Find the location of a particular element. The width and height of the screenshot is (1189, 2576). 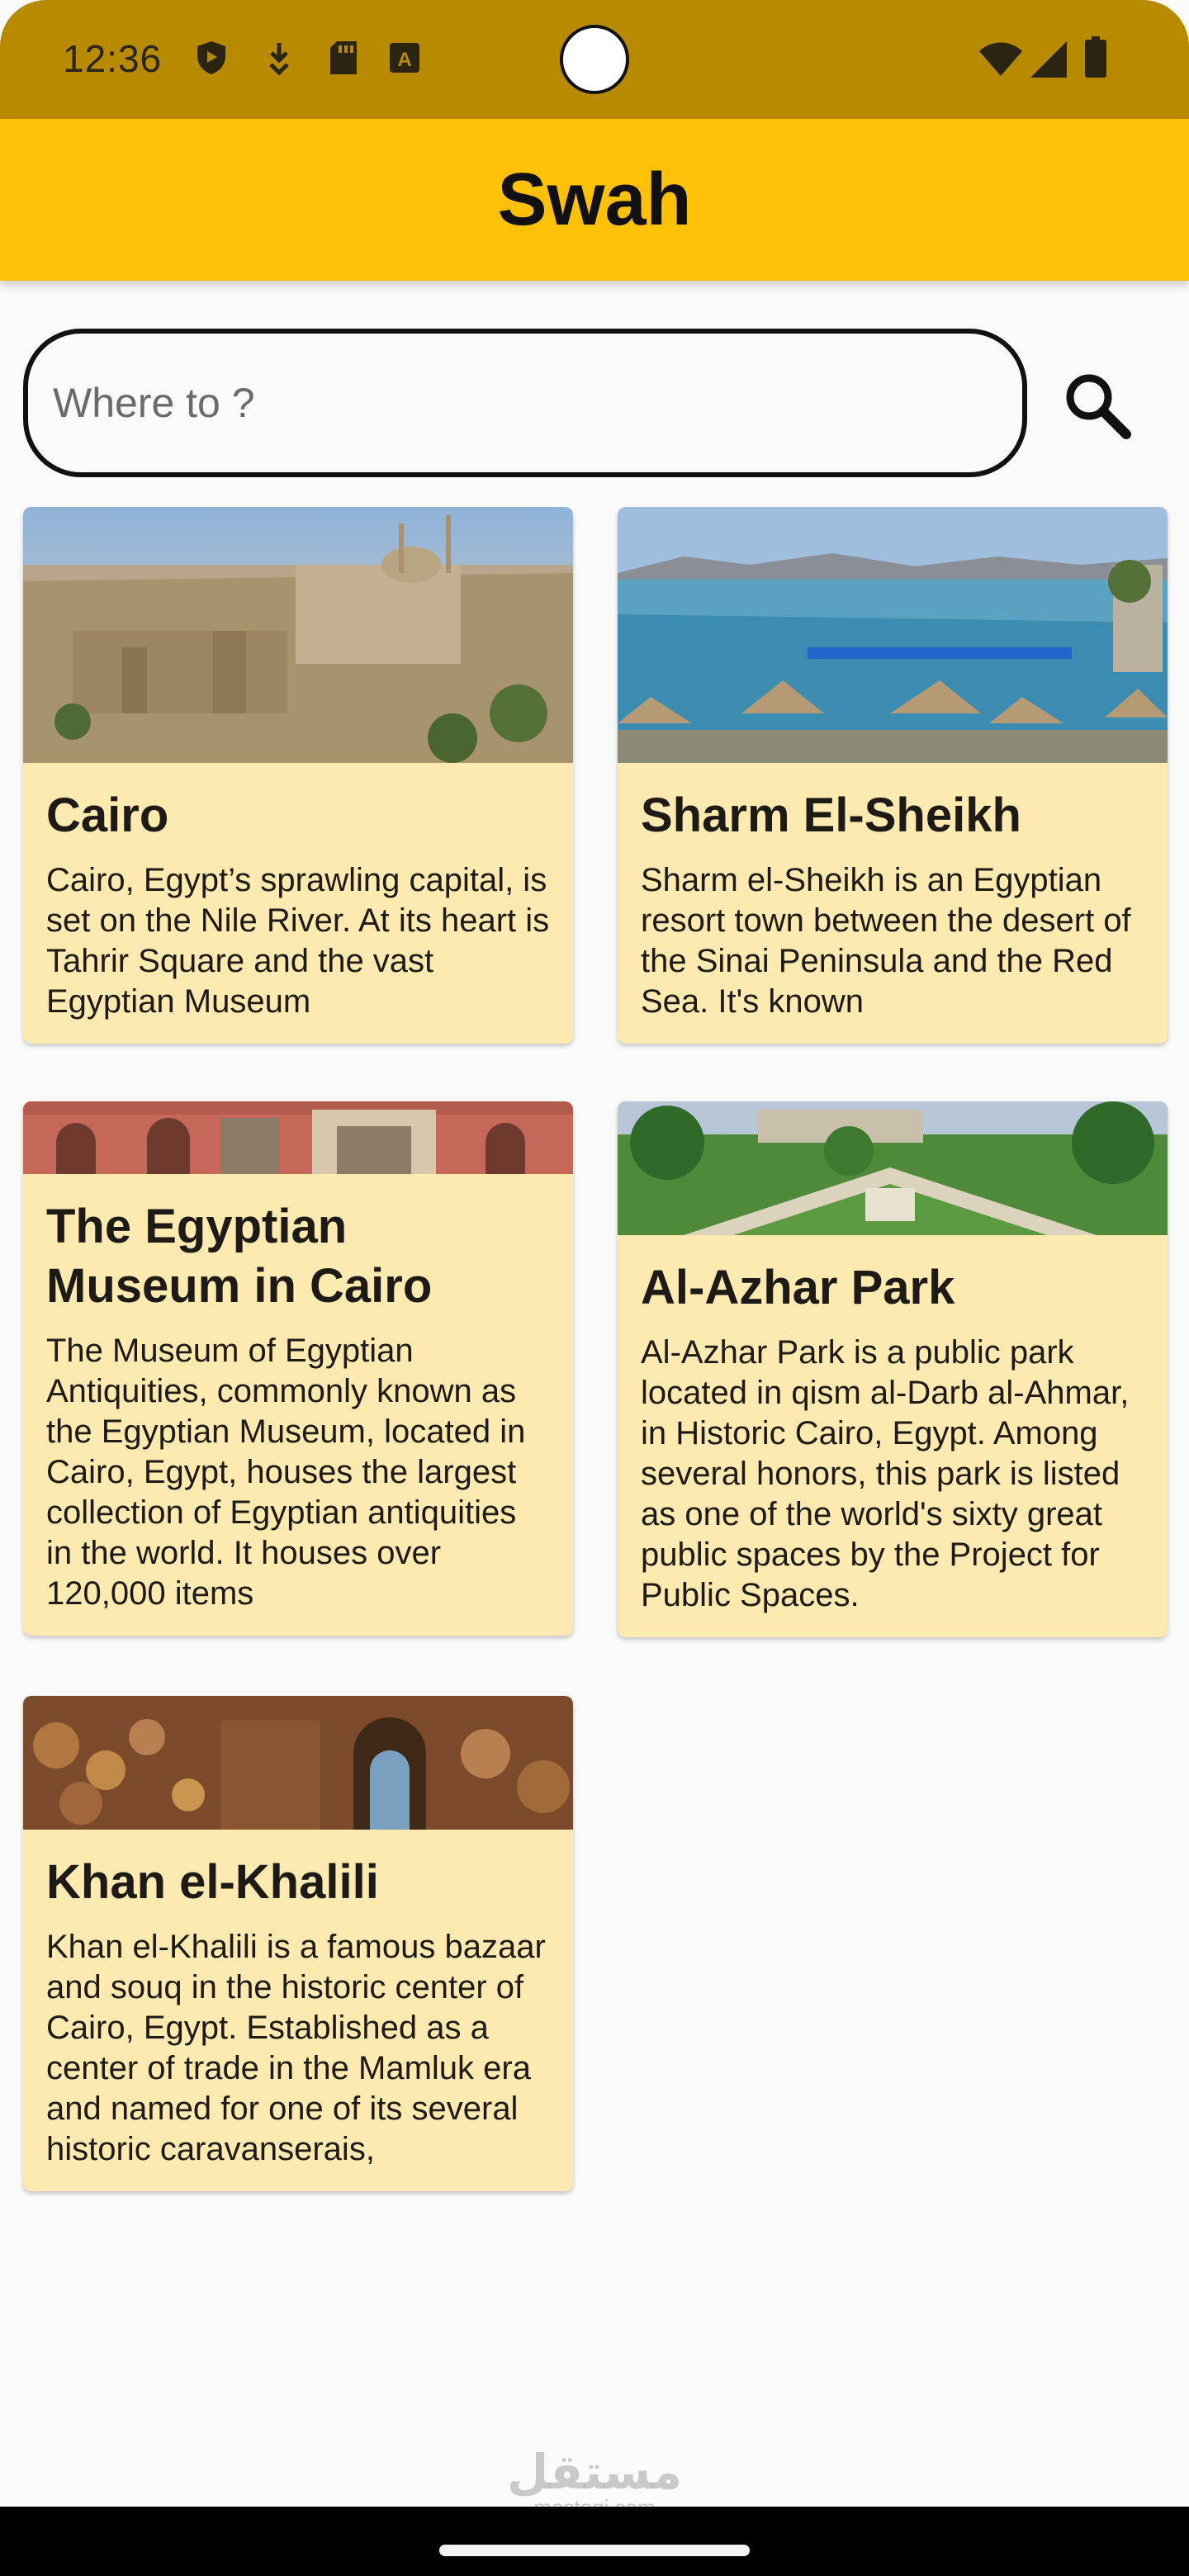

wifi-icon is located at coordinates (1000, 59).